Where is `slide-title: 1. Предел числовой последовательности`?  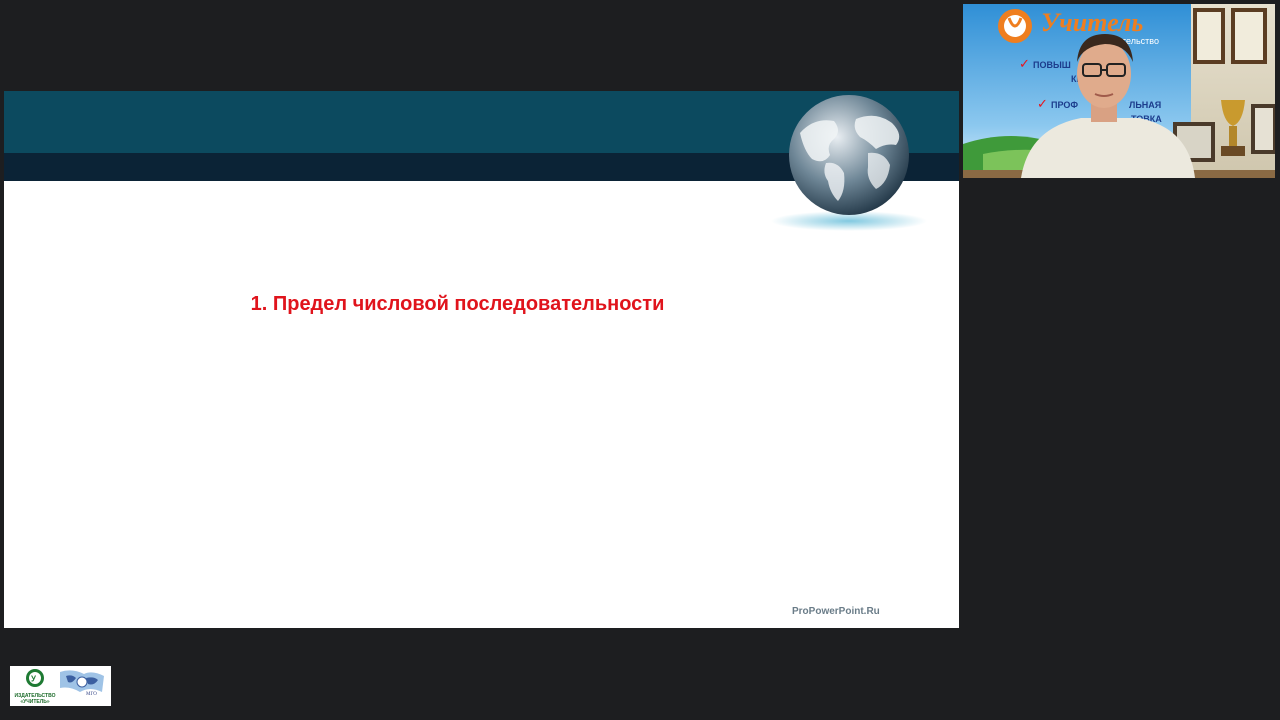 slide-title: 1. Предел числовой последовательности is located at coordinates (481, 304).